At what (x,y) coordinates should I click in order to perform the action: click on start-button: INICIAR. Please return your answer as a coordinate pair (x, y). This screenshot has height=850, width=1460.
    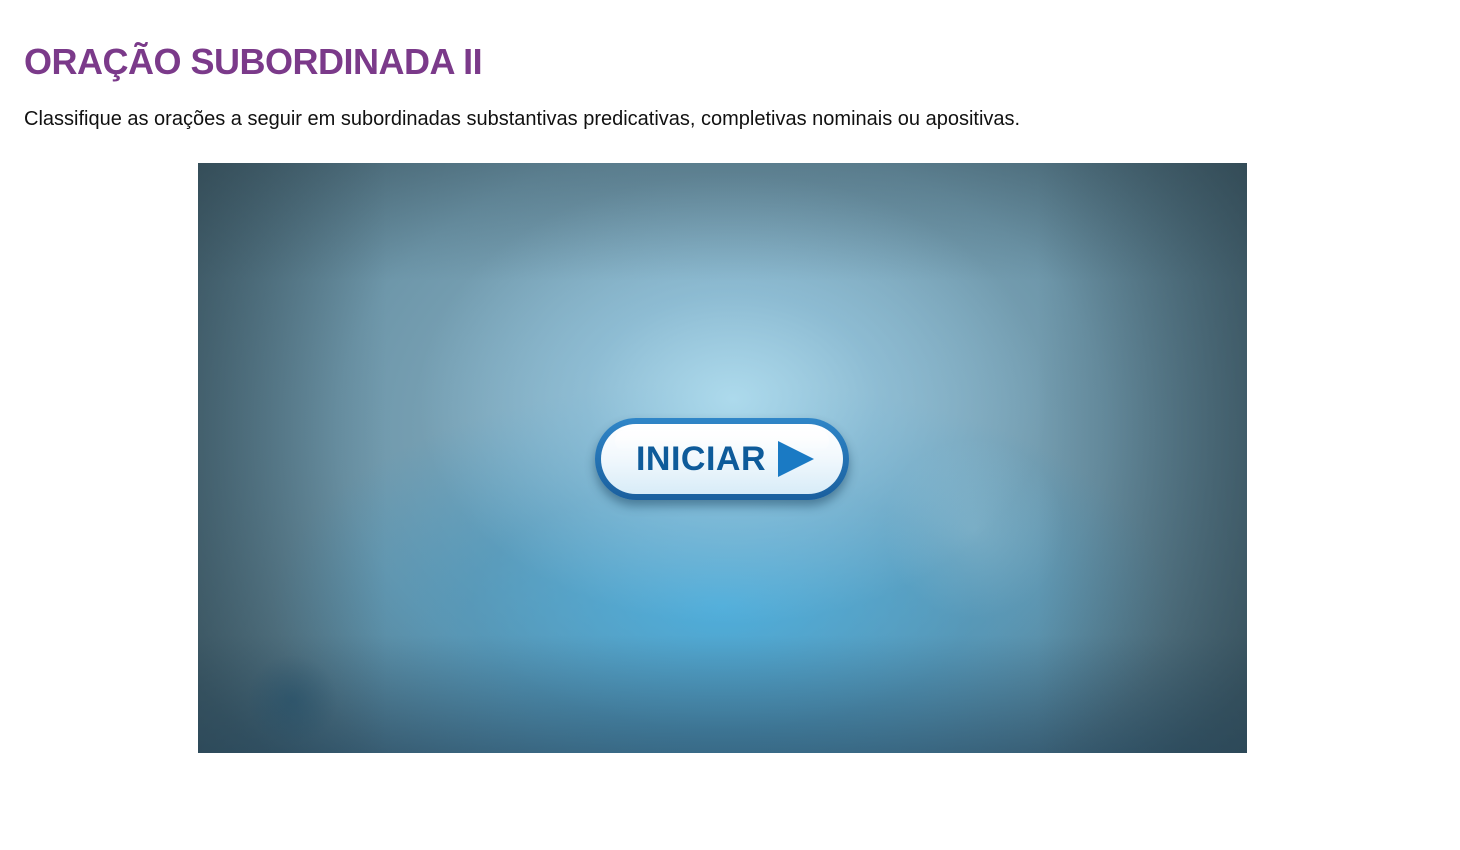
    Looking at the image, I should click on (722, 459).